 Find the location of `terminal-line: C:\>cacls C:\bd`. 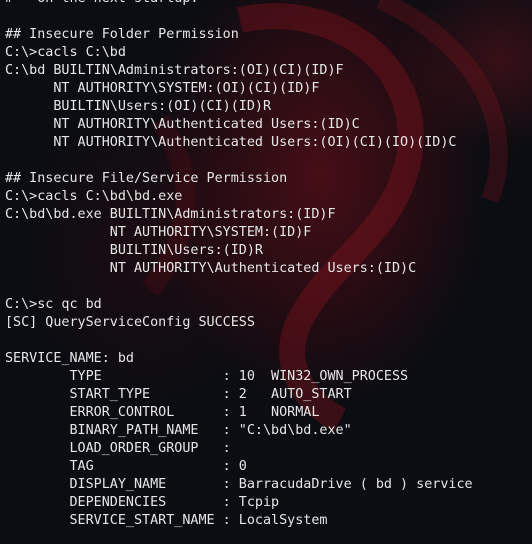

terminal-line: C:\>cacls C:\bd is located at coordinates (65, 52).